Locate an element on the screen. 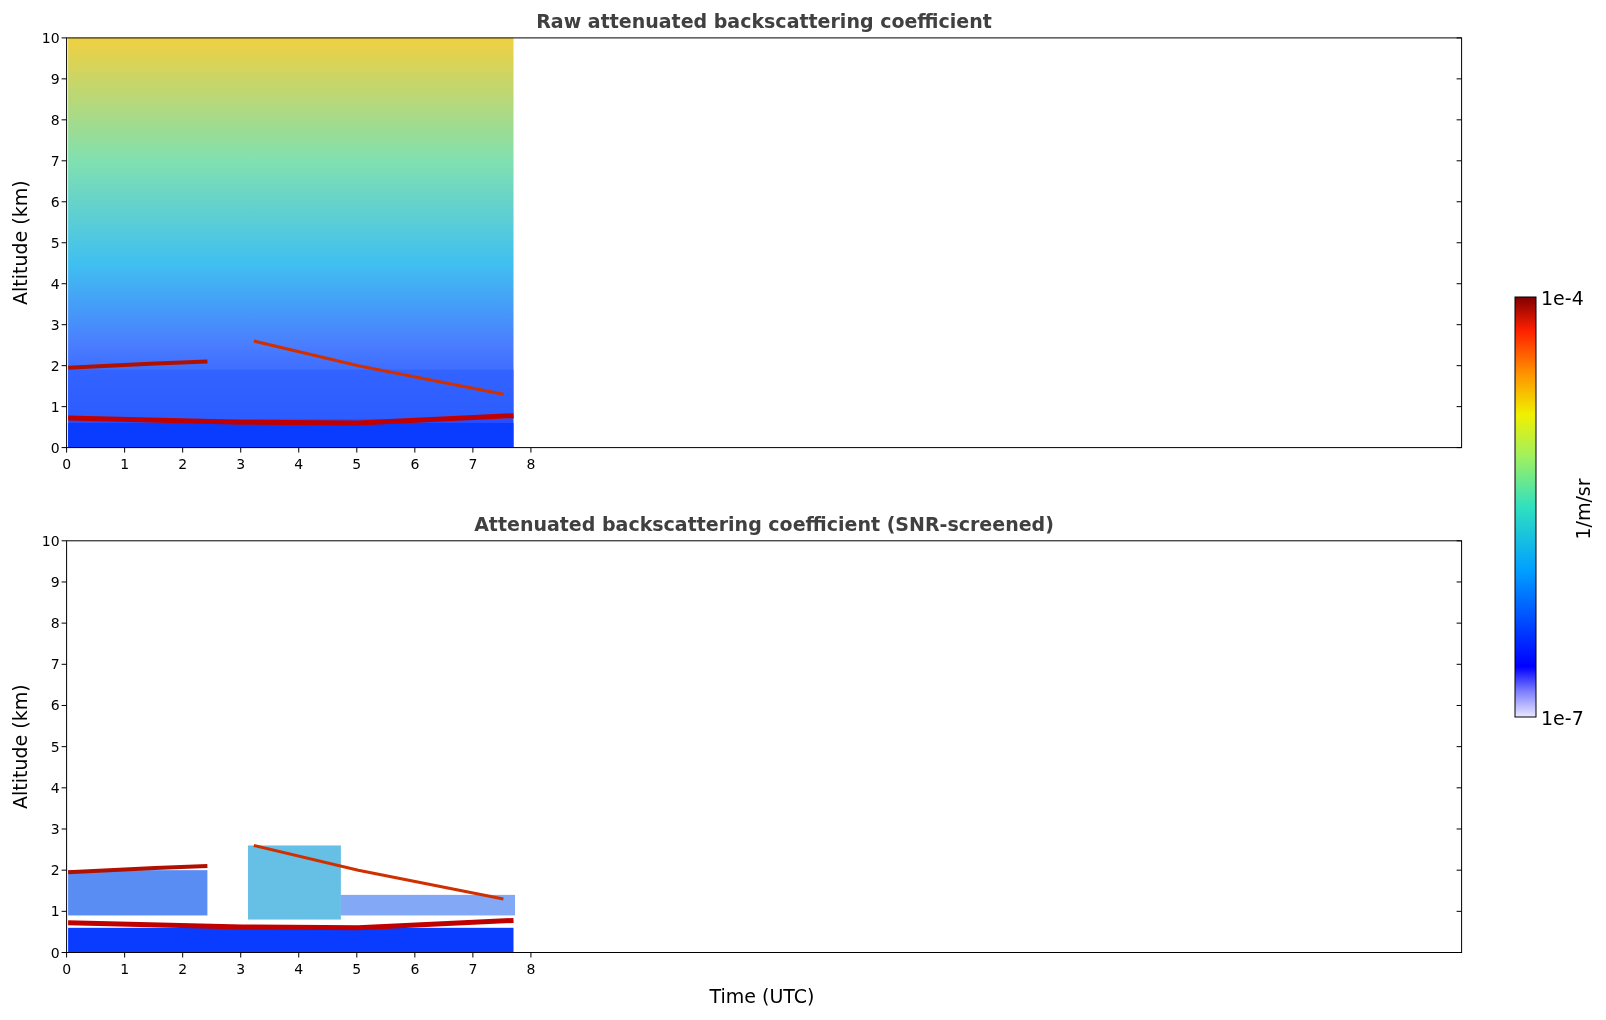  y-tick-label: 10 is located at coordinates (50, 540).